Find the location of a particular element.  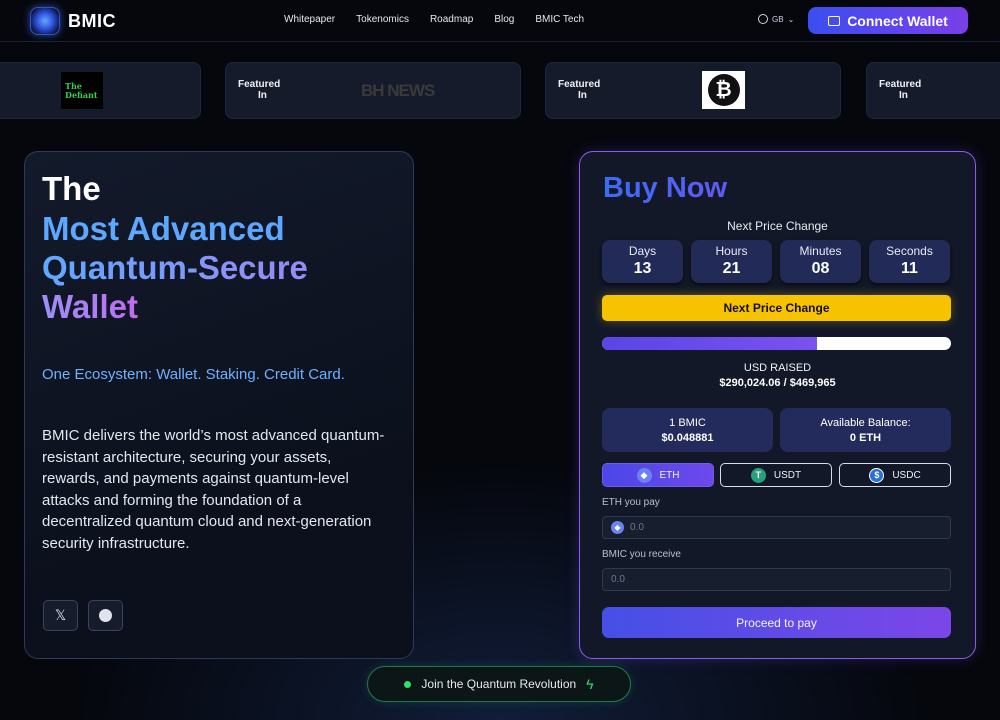

join-label: Join the Quantum Revolution is located at coordinates (499, 684).